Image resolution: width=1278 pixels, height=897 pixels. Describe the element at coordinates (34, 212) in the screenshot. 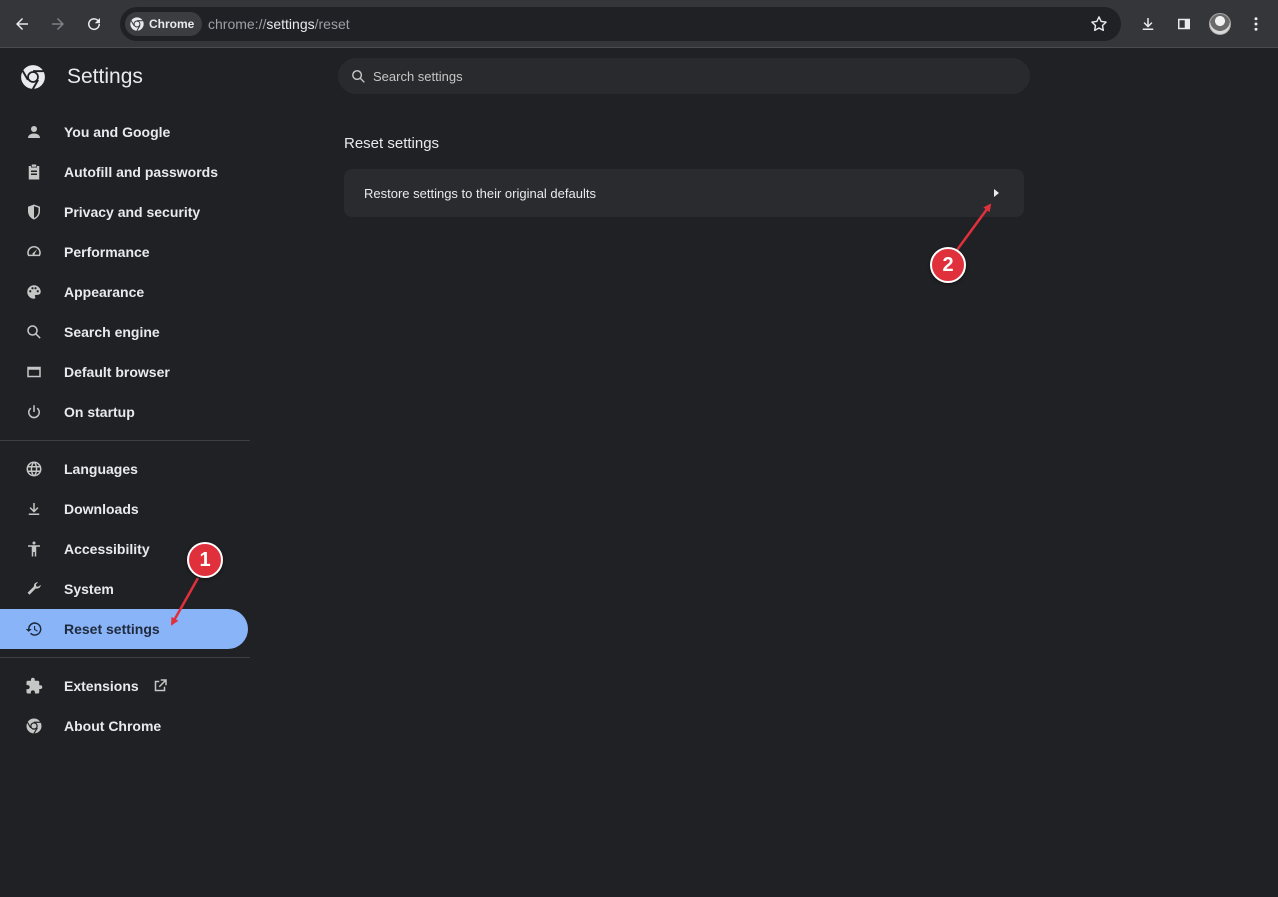

I see `shield-icon` at that location.